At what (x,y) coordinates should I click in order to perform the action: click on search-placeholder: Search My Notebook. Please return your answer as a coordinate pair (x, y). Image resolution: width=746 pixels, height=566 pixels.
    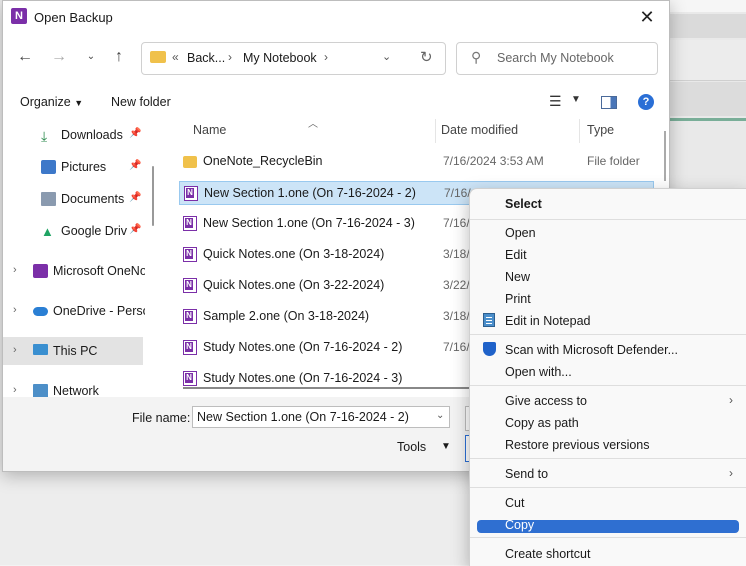
    Looking at the image, I should click on (555, 58).